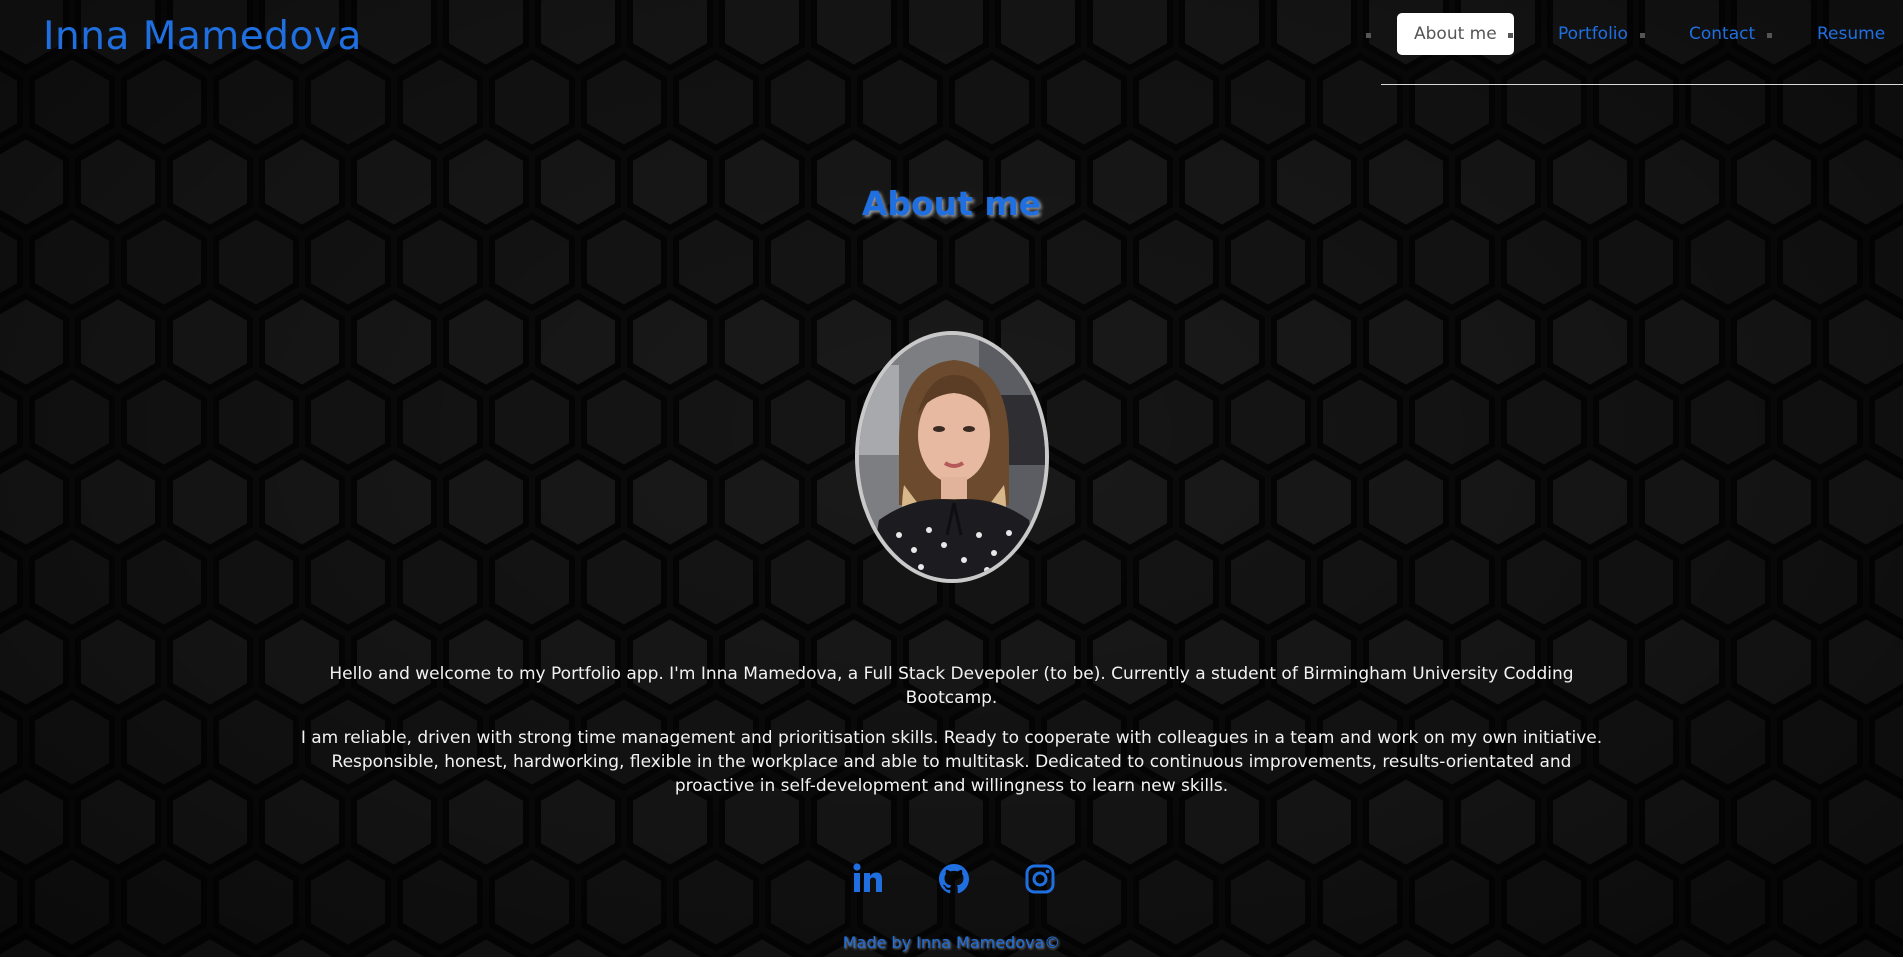 This screenshot has width=1903, height=957. I want to click on instagram-icon, so click(1040, 879).